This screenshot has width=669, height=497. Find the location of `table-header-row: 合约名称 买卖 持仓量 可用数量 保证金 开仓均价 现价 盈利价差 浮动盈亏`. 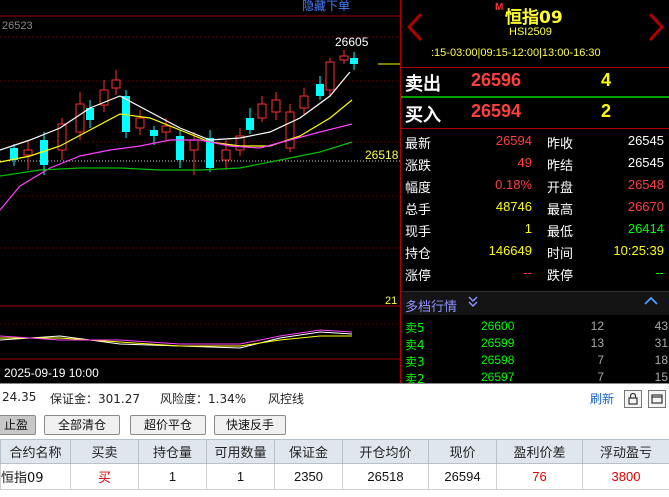

table-header-row: 合约名称 买卖 持仓量 可用数量 保证金 开仓均价 现价 盈利价差 浮动盈亏 is located at coordinates (334, 451).